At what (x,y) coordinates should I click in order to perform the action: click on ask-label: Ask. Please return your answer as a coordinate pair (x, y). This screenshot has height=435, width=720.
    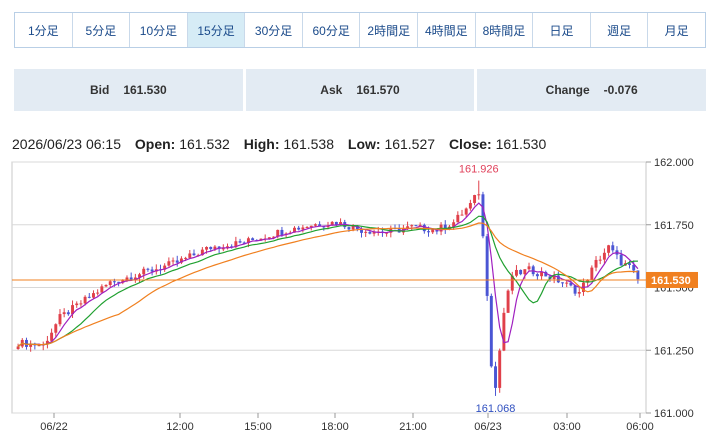
    Looking at the image, I should click on (331, 90).